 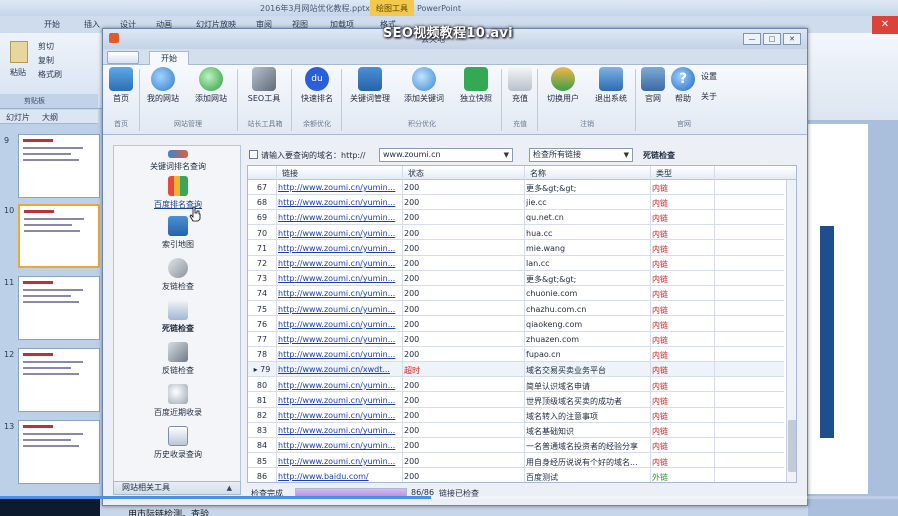 What do you see at coordinates (416, 173) in the screenshot?
I see `column-header-status: 状态` at bounding box center [416, 173].